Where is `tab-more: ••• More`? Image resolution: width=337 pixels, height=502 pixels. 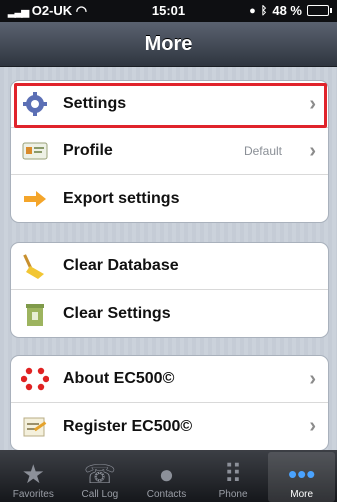 tab-more: ••• More is located at coordinates (301, 477).